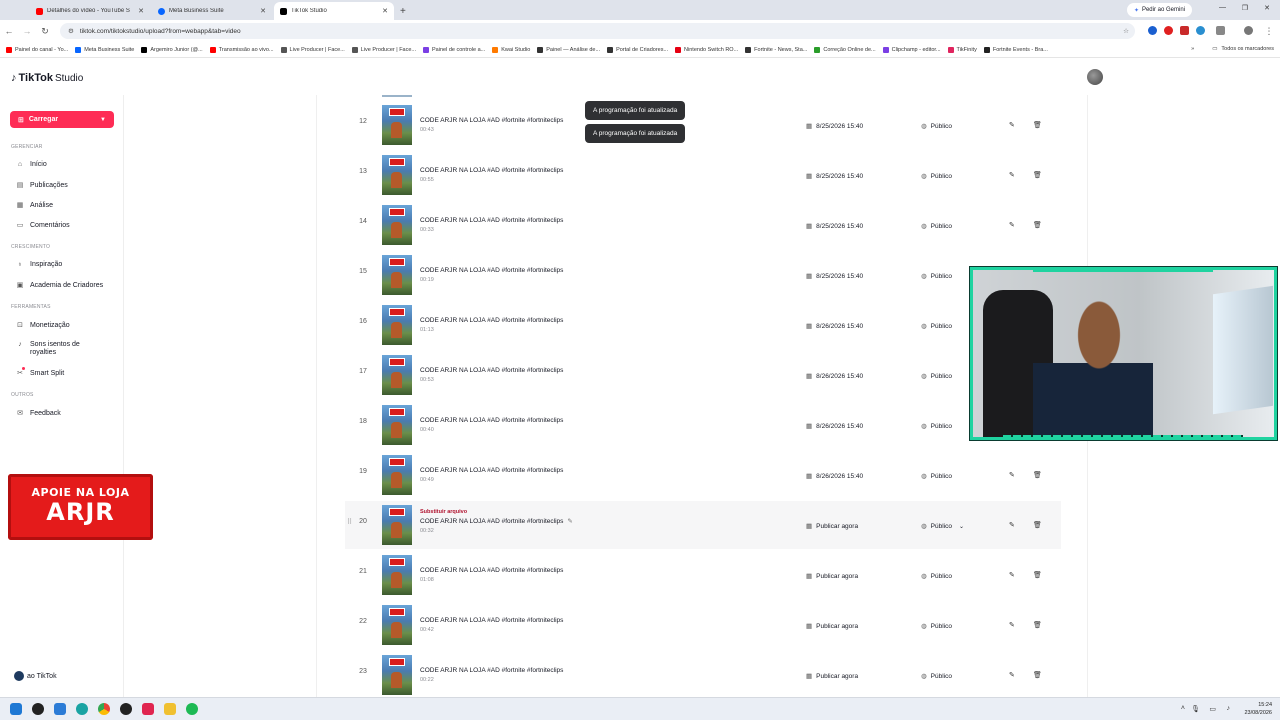  I want to click on tiktok-studio-logo: ♪ TikTok Studio, so click(47, 78).